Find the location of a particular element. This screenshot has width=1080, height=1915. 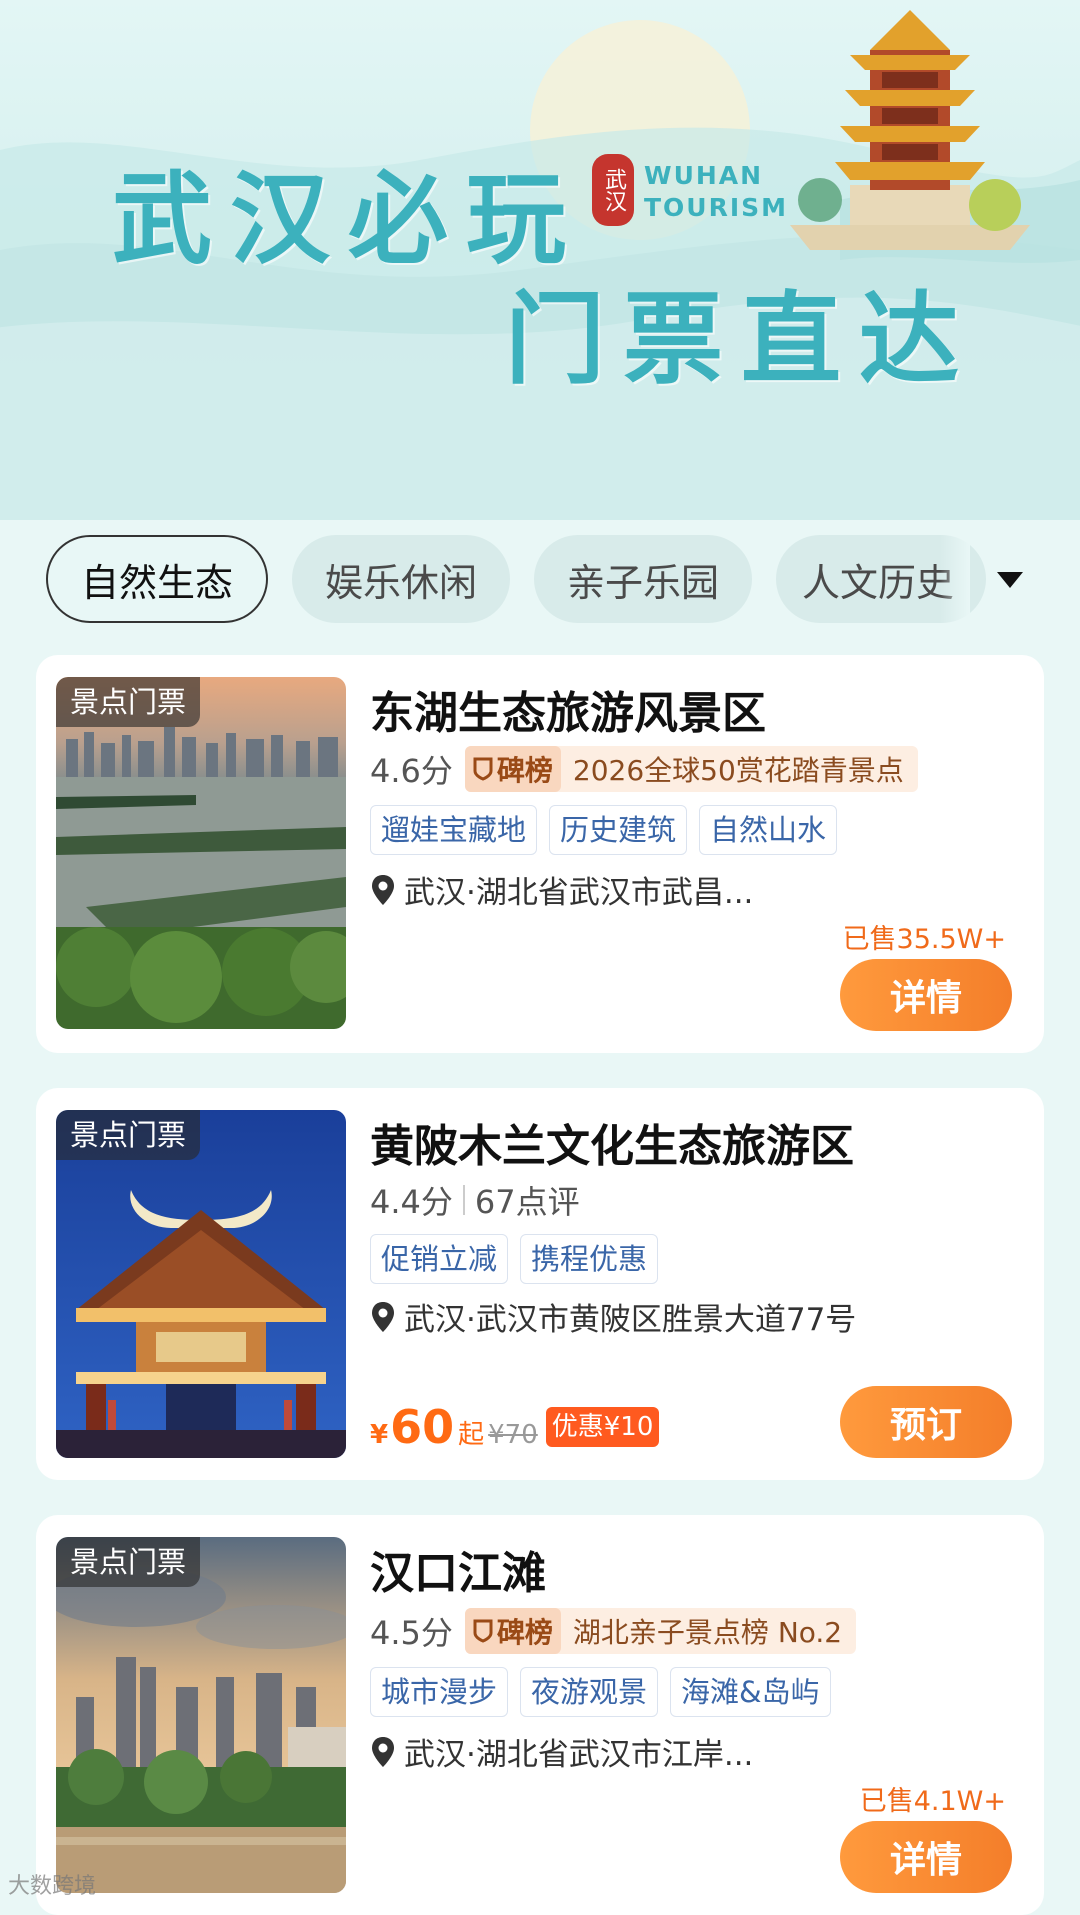

wuhan-seal-logo: 武汉 is located at coordinates (613, 190).